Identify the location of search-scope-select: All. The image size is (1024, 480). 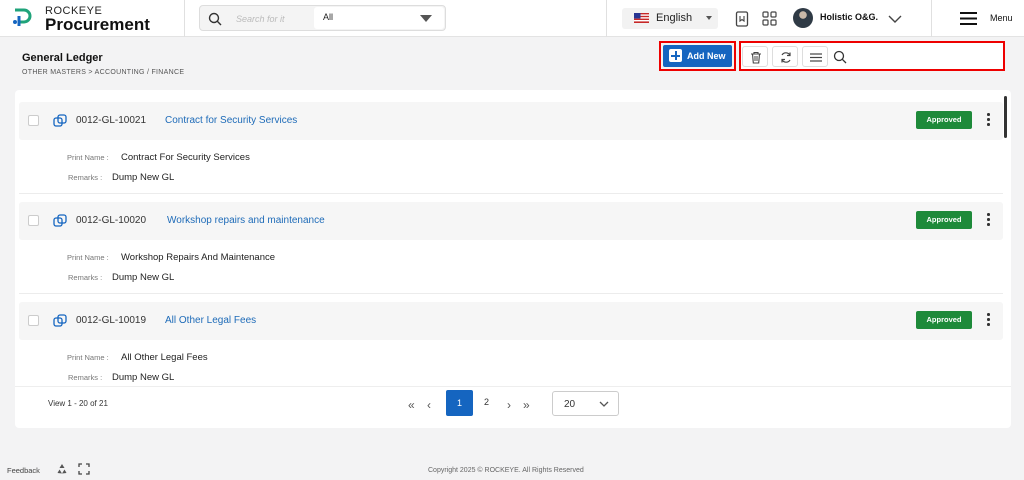
(379, 18).